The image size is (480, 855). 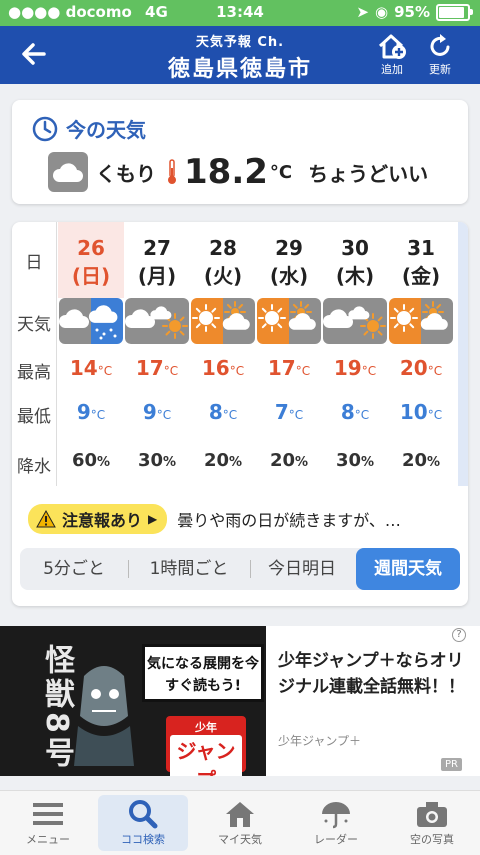 I want to click on home-icon, so click(x=240, y=814).